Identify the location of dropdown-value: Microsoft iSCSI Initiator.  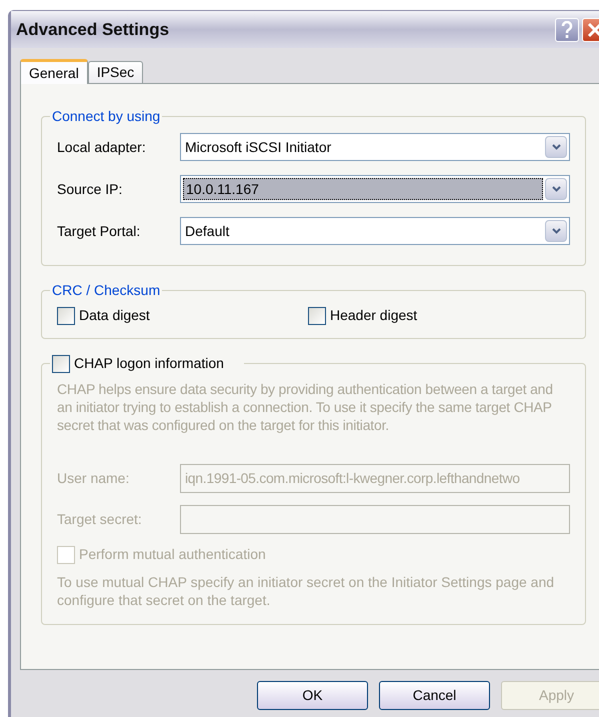
(258, 147).